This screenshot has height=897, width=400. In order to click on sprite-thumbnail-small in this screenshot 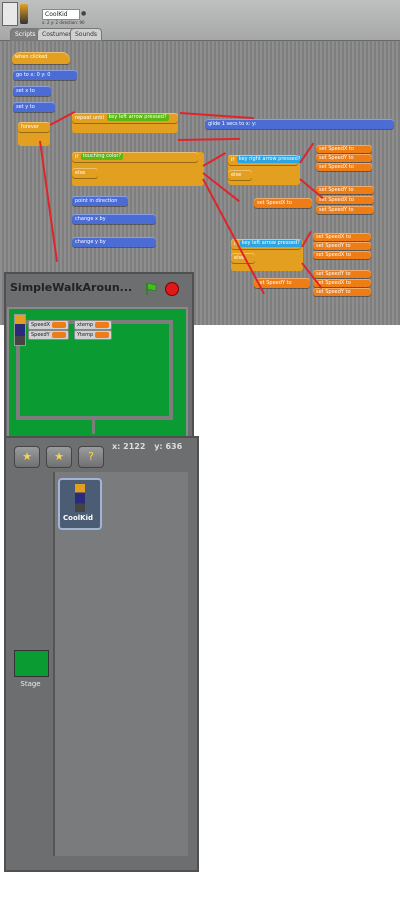, I will do `click(10, 14)`.